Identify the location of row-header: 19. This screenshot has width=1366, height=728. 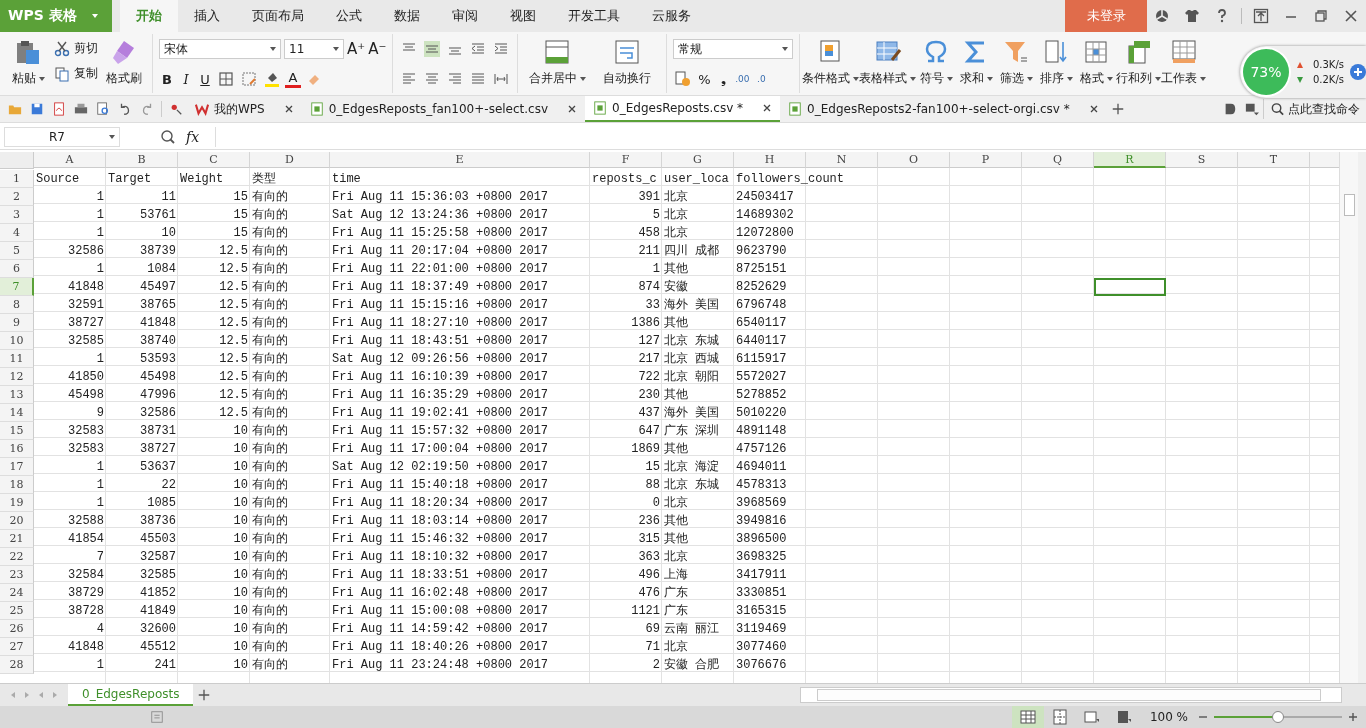
(17, 503).